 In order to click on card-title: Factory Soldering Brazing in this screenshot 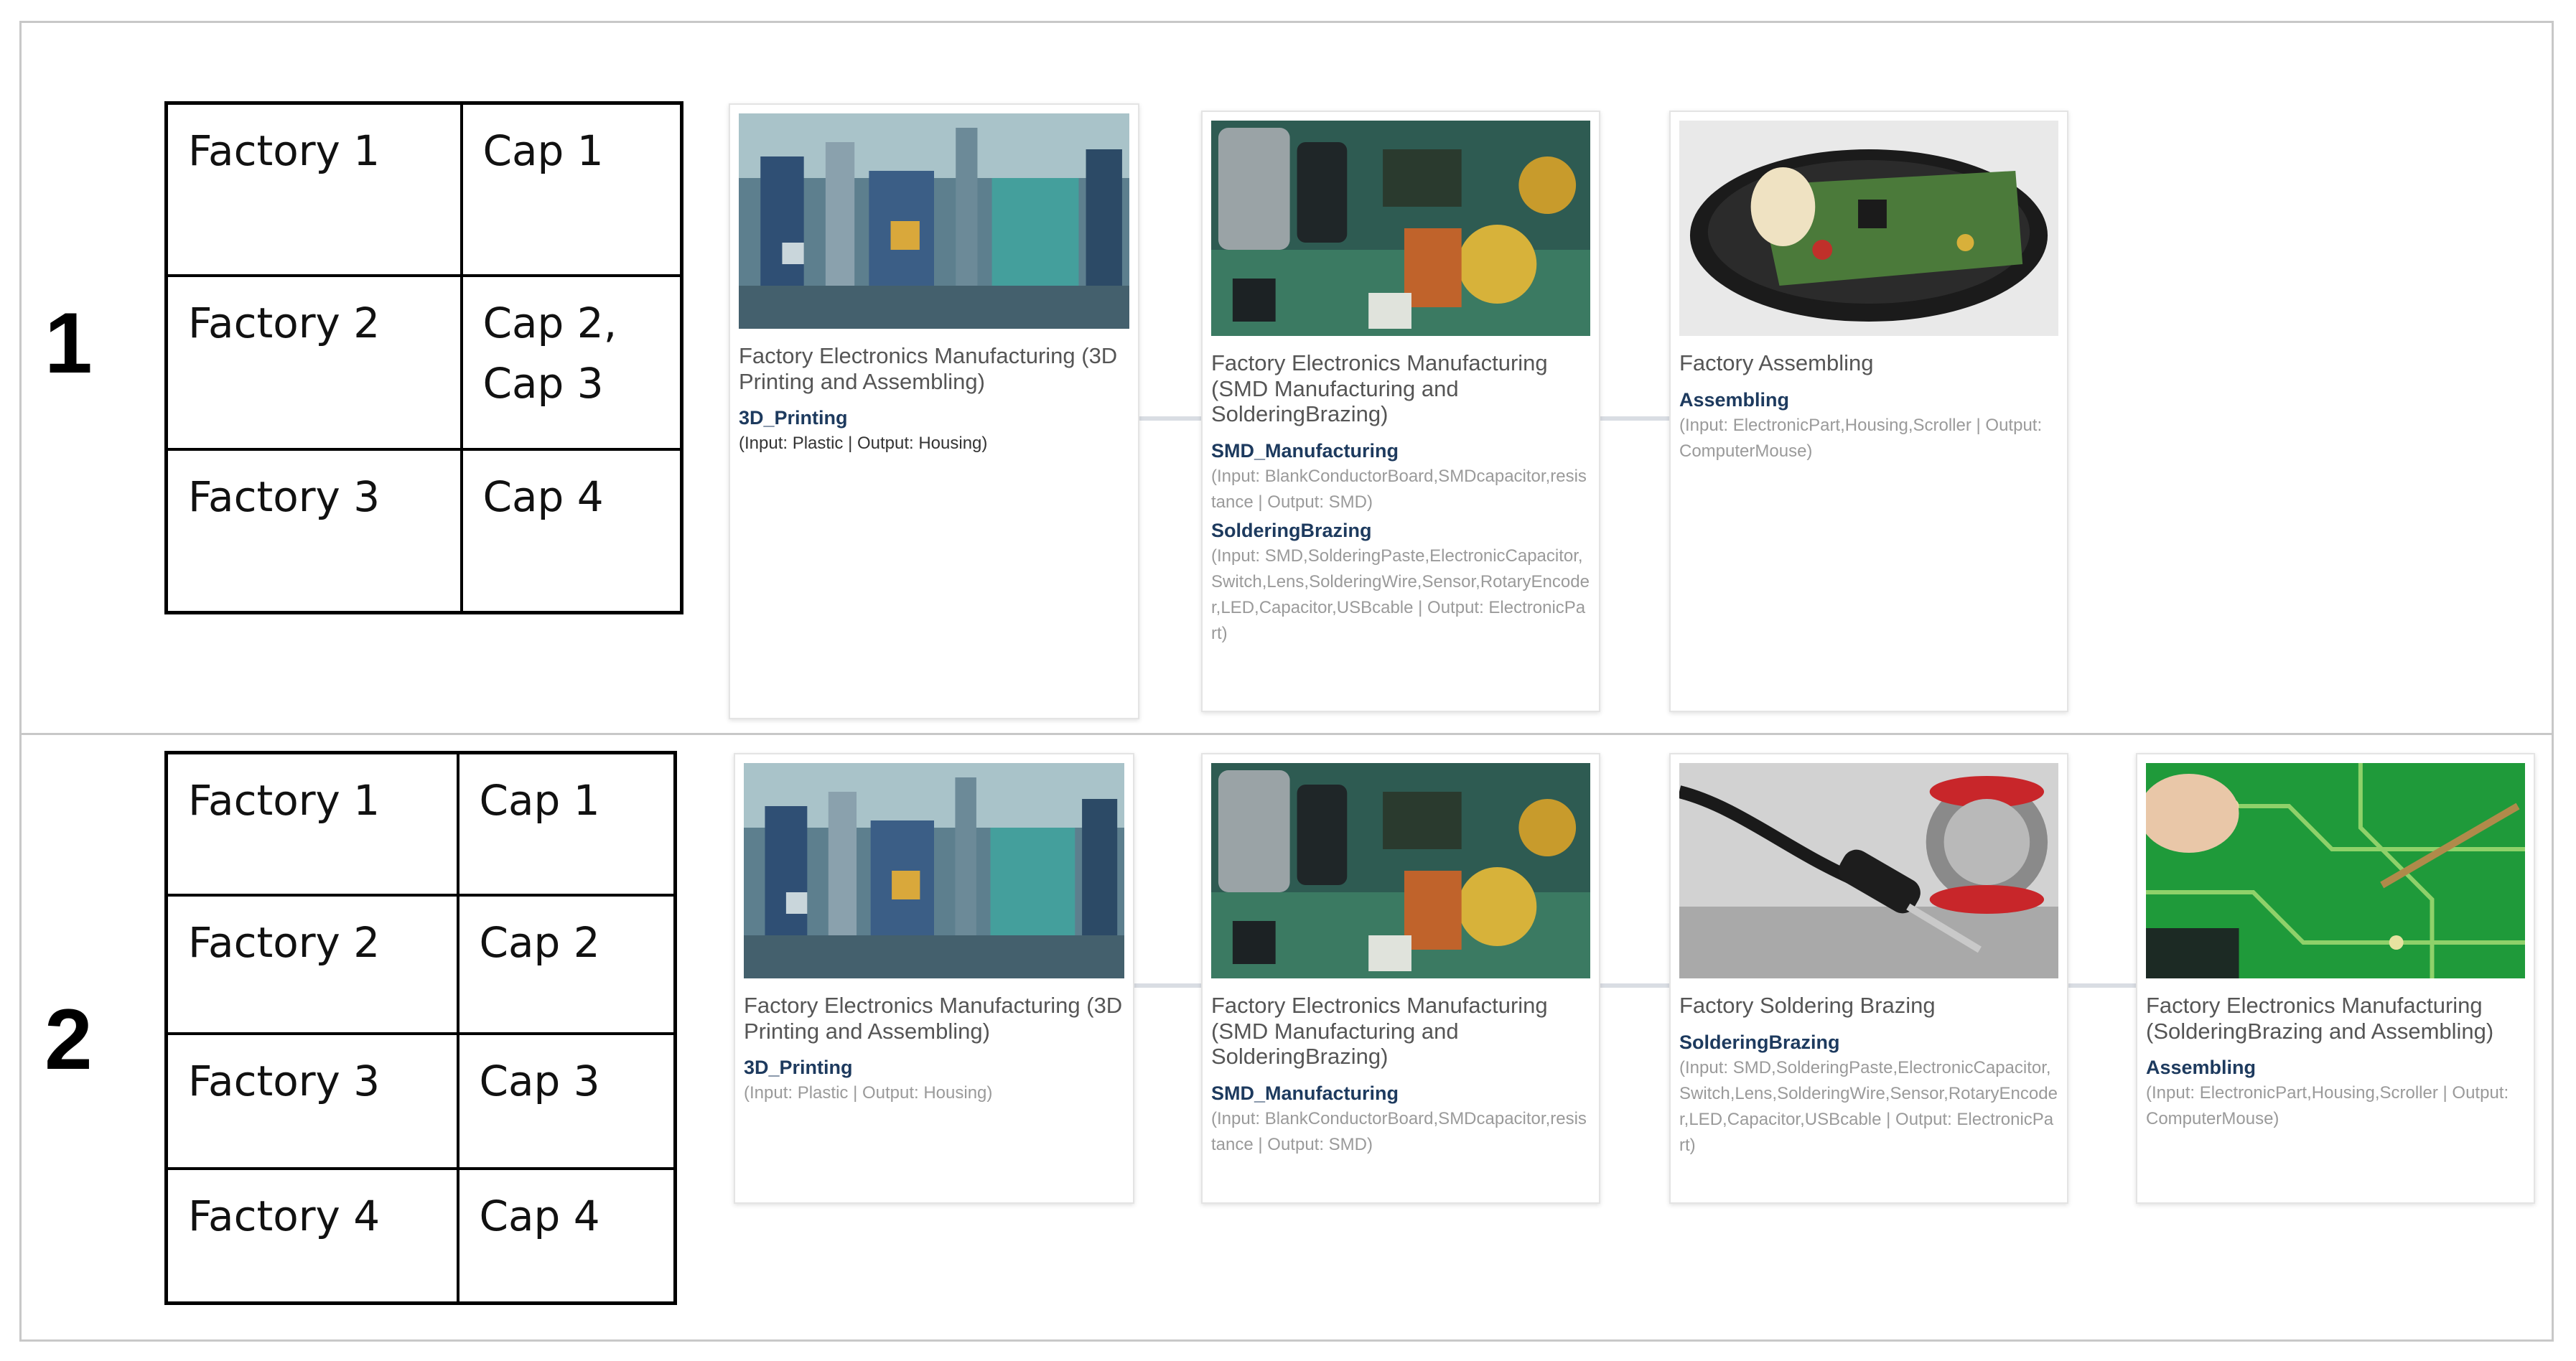, I will do `click(1807, 1005)`.